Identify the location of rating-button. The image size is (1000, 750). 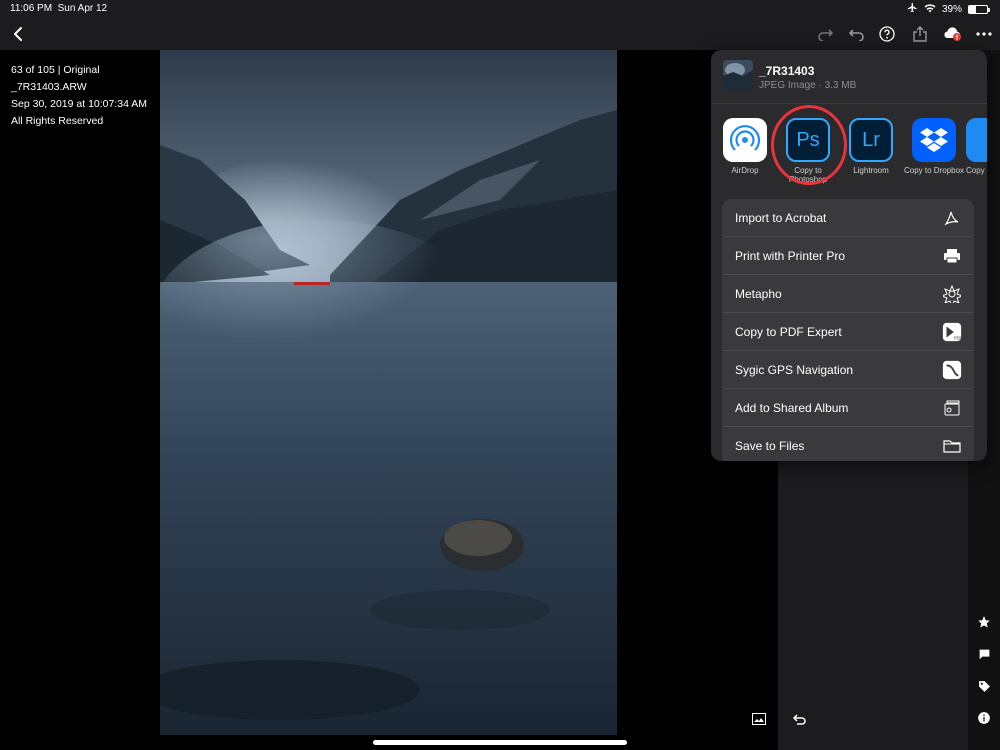
(984, 622).